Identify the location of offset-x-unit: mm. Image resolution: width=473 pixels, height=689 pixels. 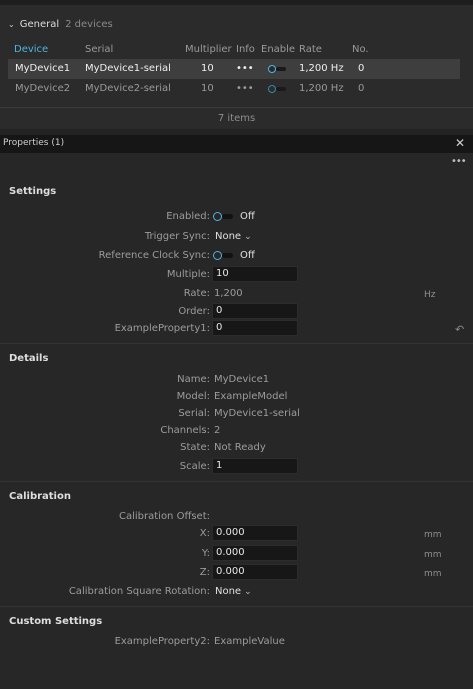
(433, 535).